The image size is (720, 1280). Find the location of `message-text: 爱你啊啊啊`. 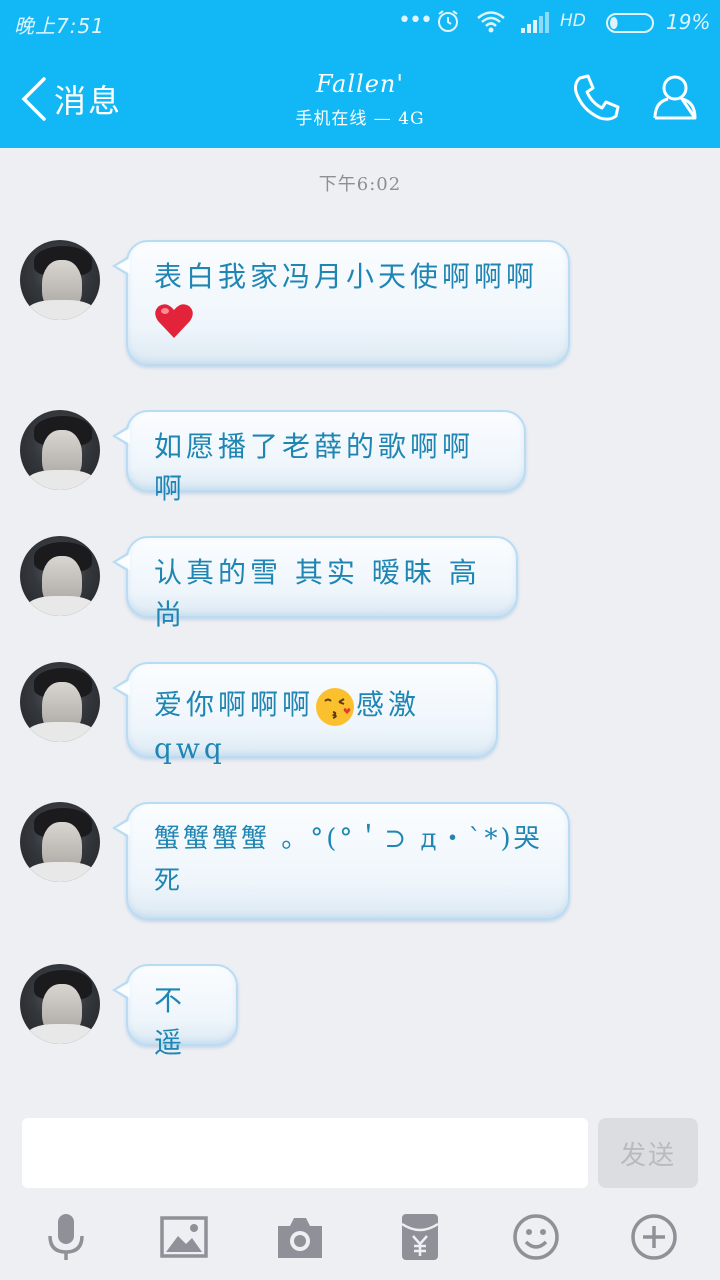

message-text: 爱你啊啊啊 is located at coordinates (234, 704).